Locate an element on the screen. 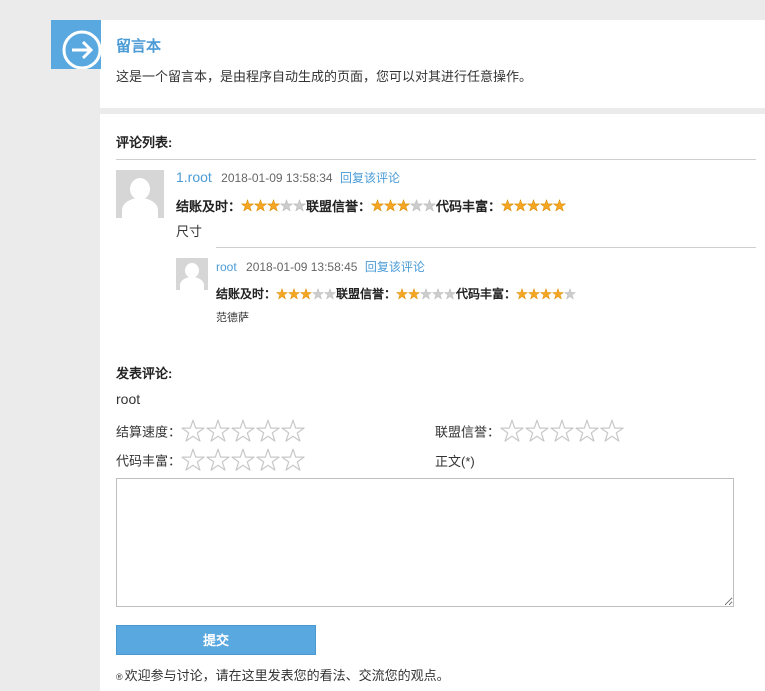 Image resolution: width=765 pixels, height=691 pixels. comment-ratings: 结账及时： 联盟信誉： 代码丰富： is located at coordinates (371, 205).